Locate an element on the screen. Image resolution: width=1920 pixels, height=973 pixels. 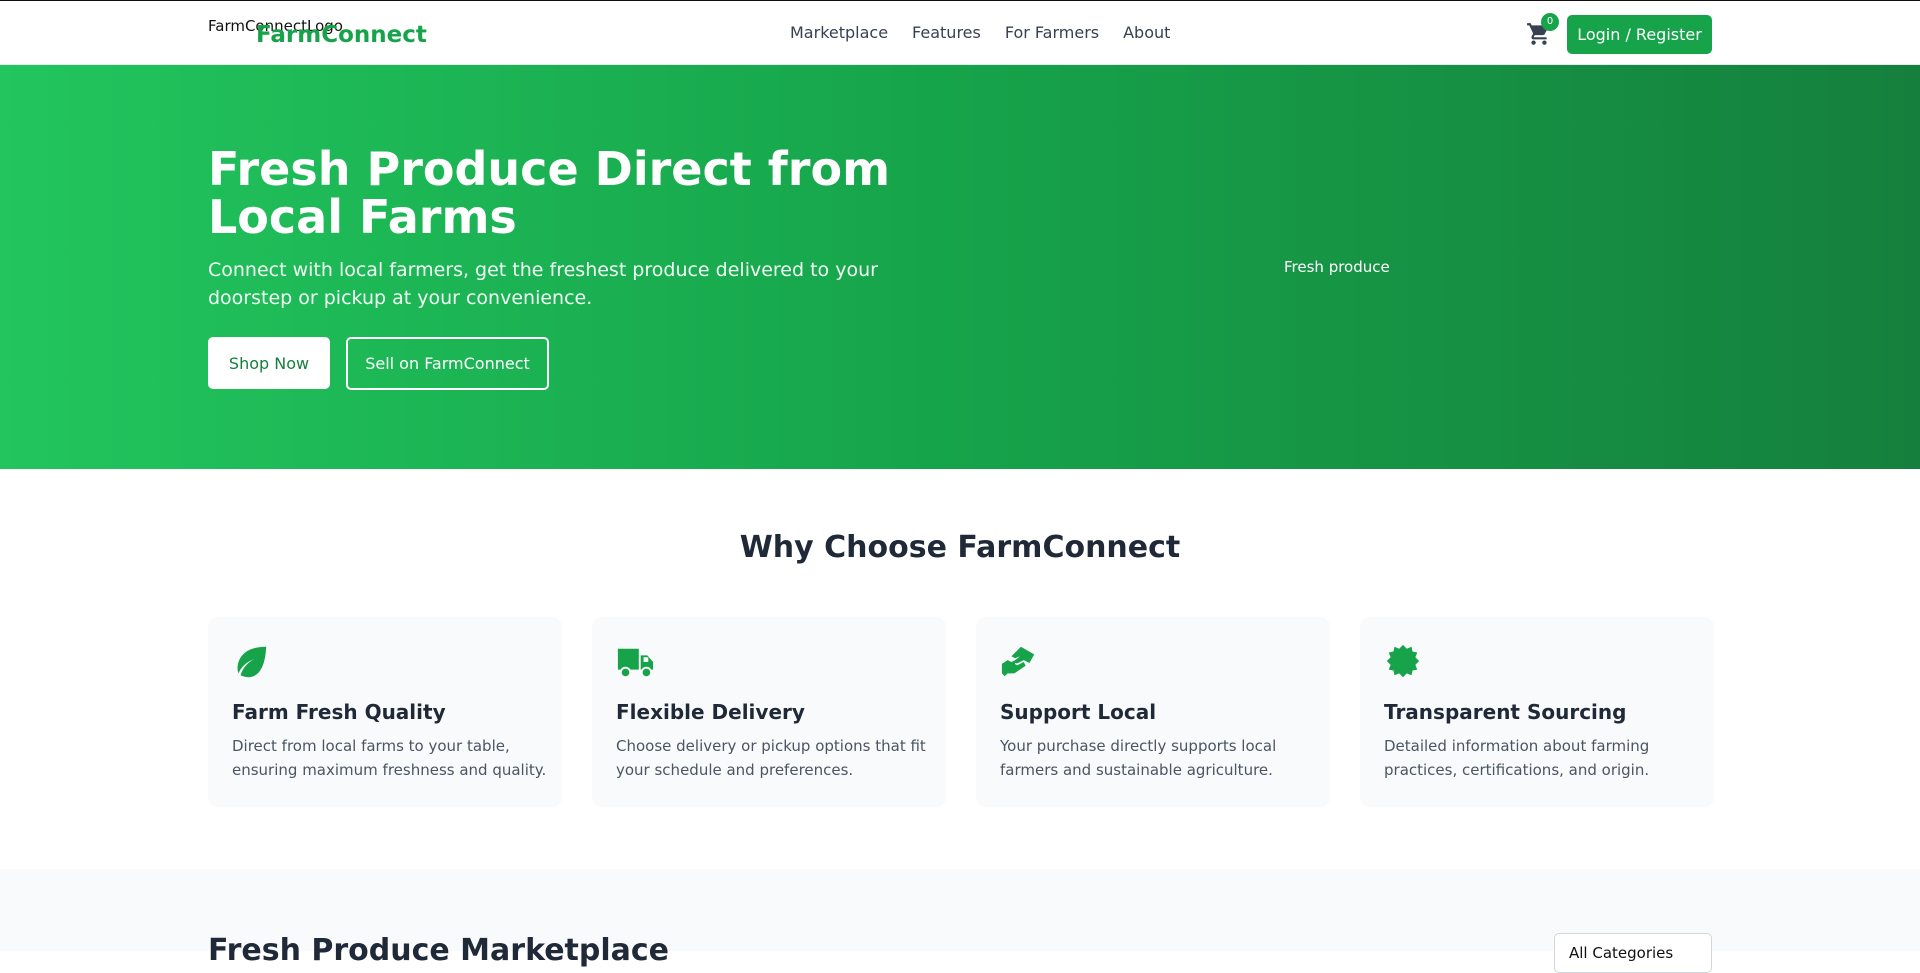
hero-title: Fresh Produce Direct from Local Farms is located at coordinates (549, 193).